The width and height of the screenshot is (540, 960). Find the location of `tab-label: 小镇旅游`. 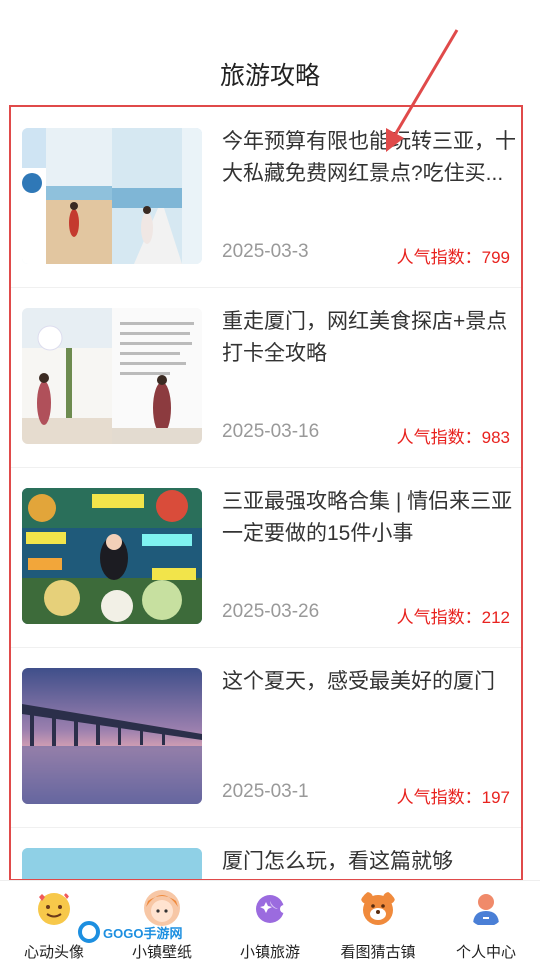

tab-label: 小镇旅游 is located at coordinates (269, 952).